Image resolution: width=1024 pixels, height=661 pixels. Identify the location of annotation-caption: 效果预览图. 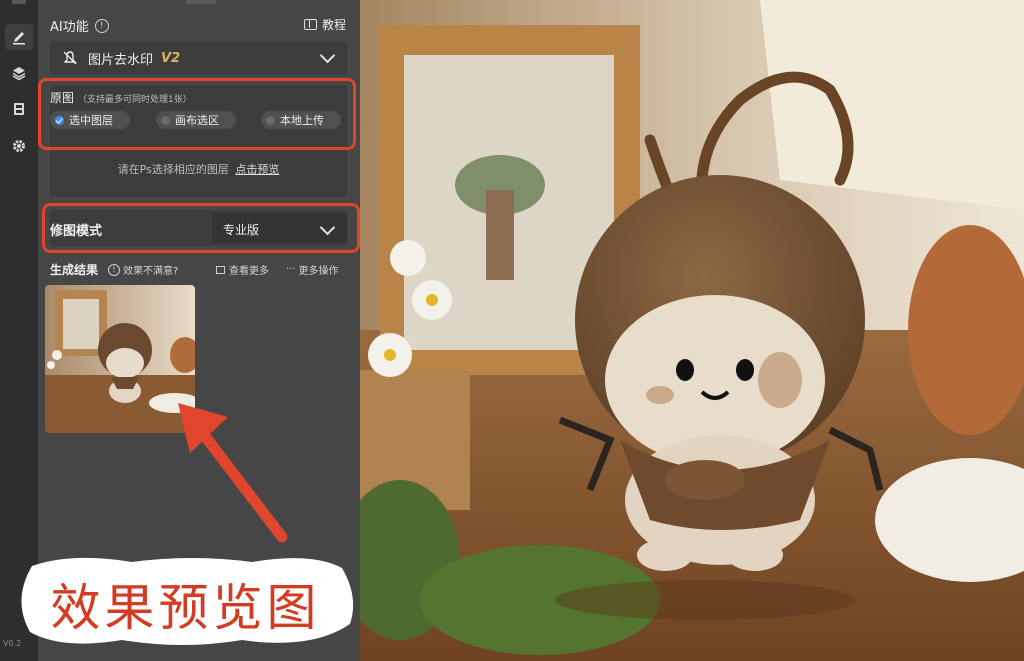
(185, 601).